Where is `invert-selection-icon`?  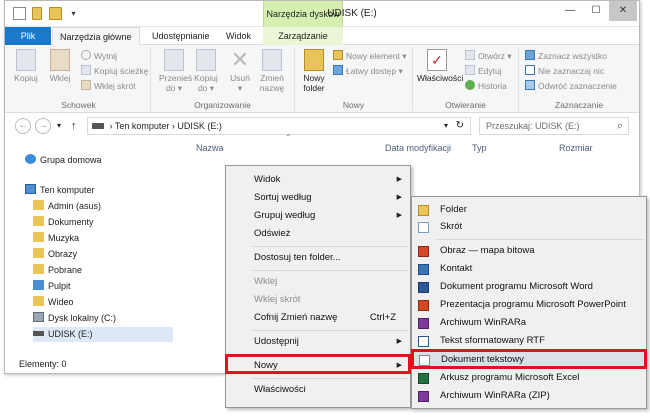 invert-selection-icon is located at coordinates (530, 85).